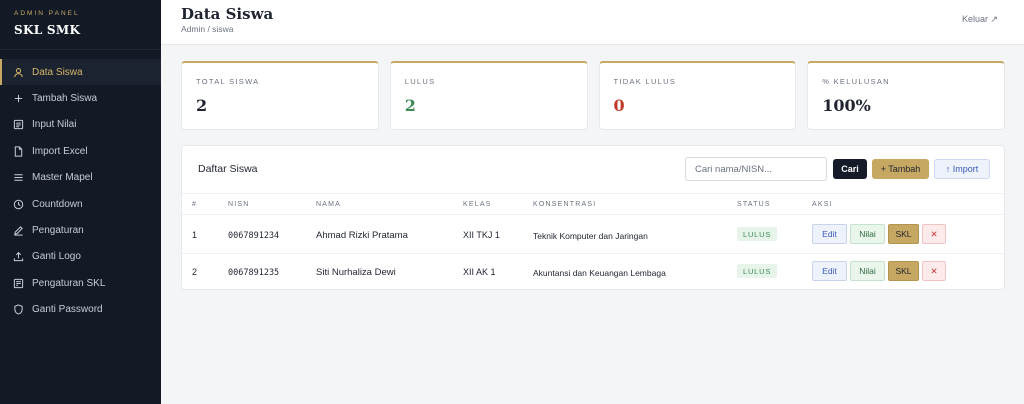  Describe the element at coordinates (195, 235) in the screenshot. I see `cell-no: 1` at that location.